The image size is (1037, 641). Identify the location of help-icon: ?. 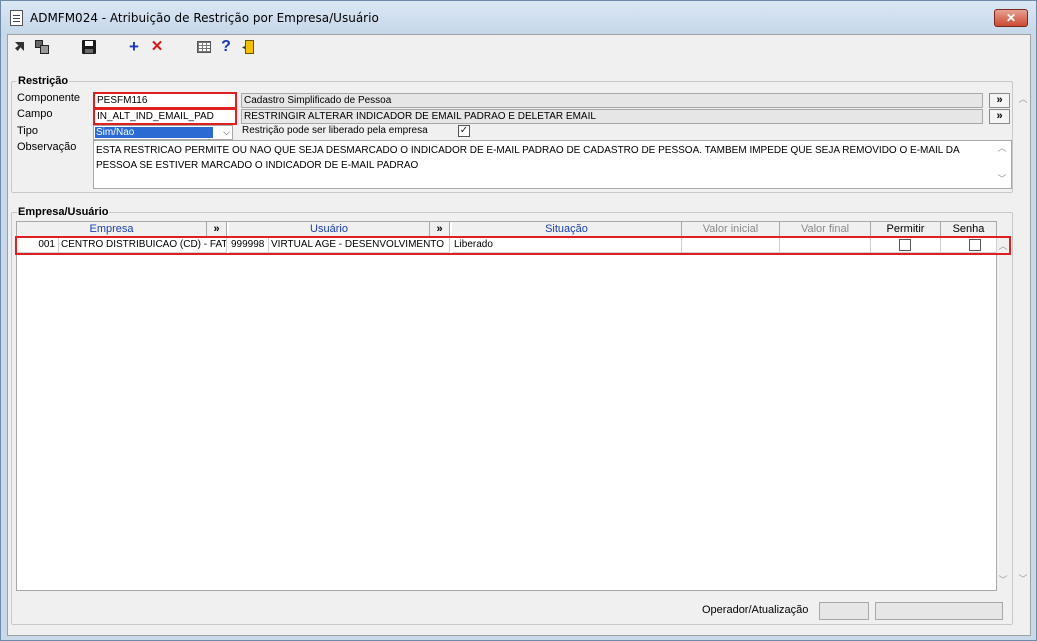
(226, 47).